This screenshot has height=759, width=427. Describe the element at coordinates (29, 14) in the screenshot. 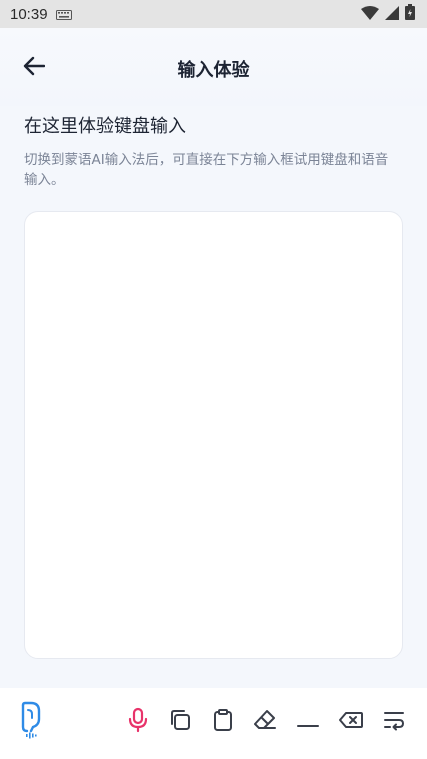

I see `status-time: 10:39` at that location.